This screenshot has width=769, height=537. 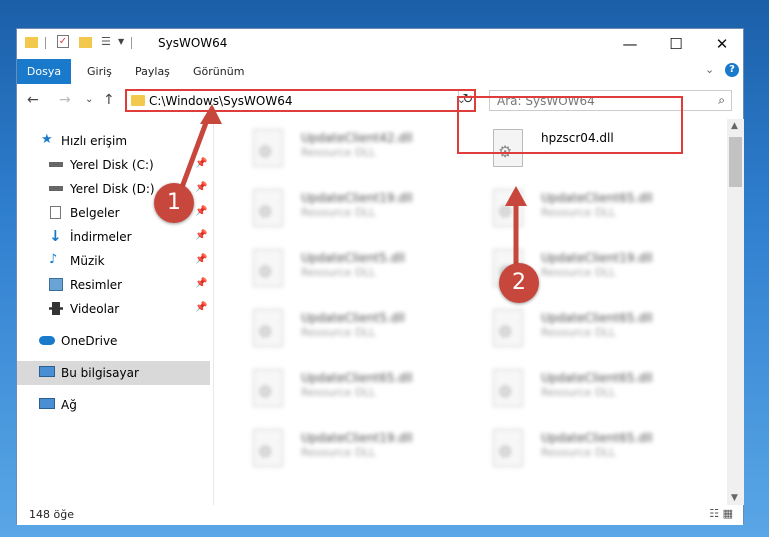 I want to click on properties-icon: ✓, so click(x=63, y=41).